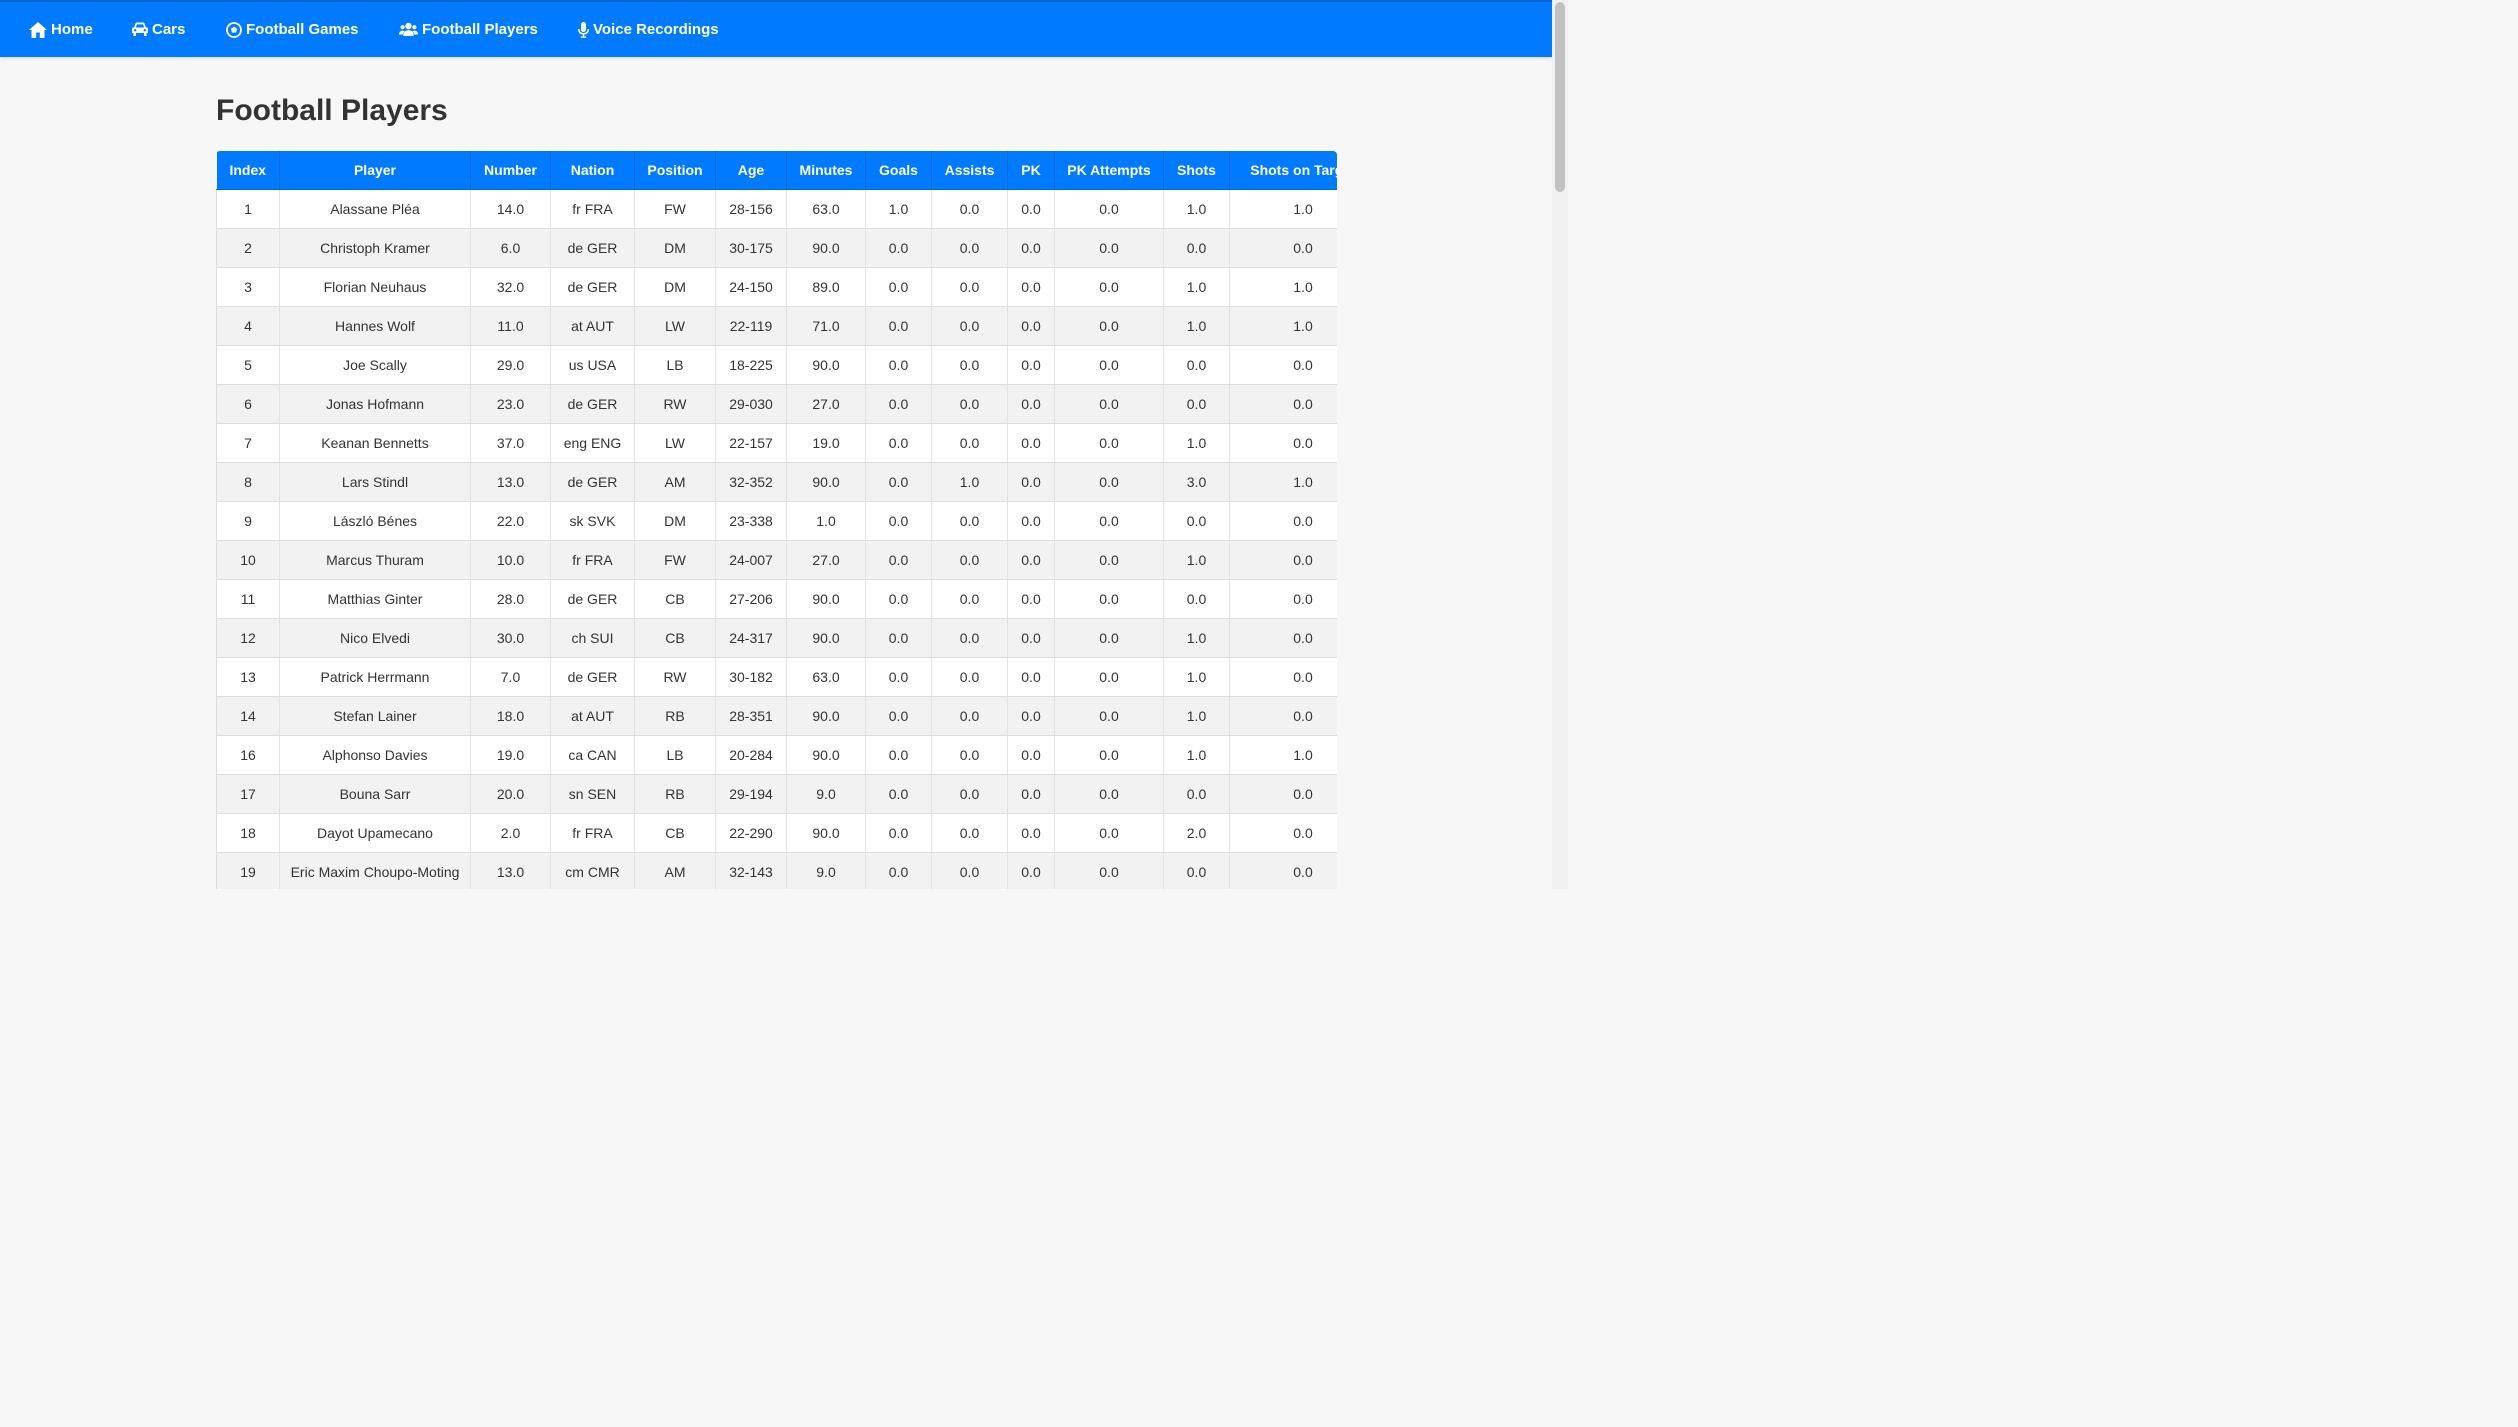  What do you see at coordinates (675, 716) in the screenshot?
I see `table-cell: RB` at bounding box center [675, 716].